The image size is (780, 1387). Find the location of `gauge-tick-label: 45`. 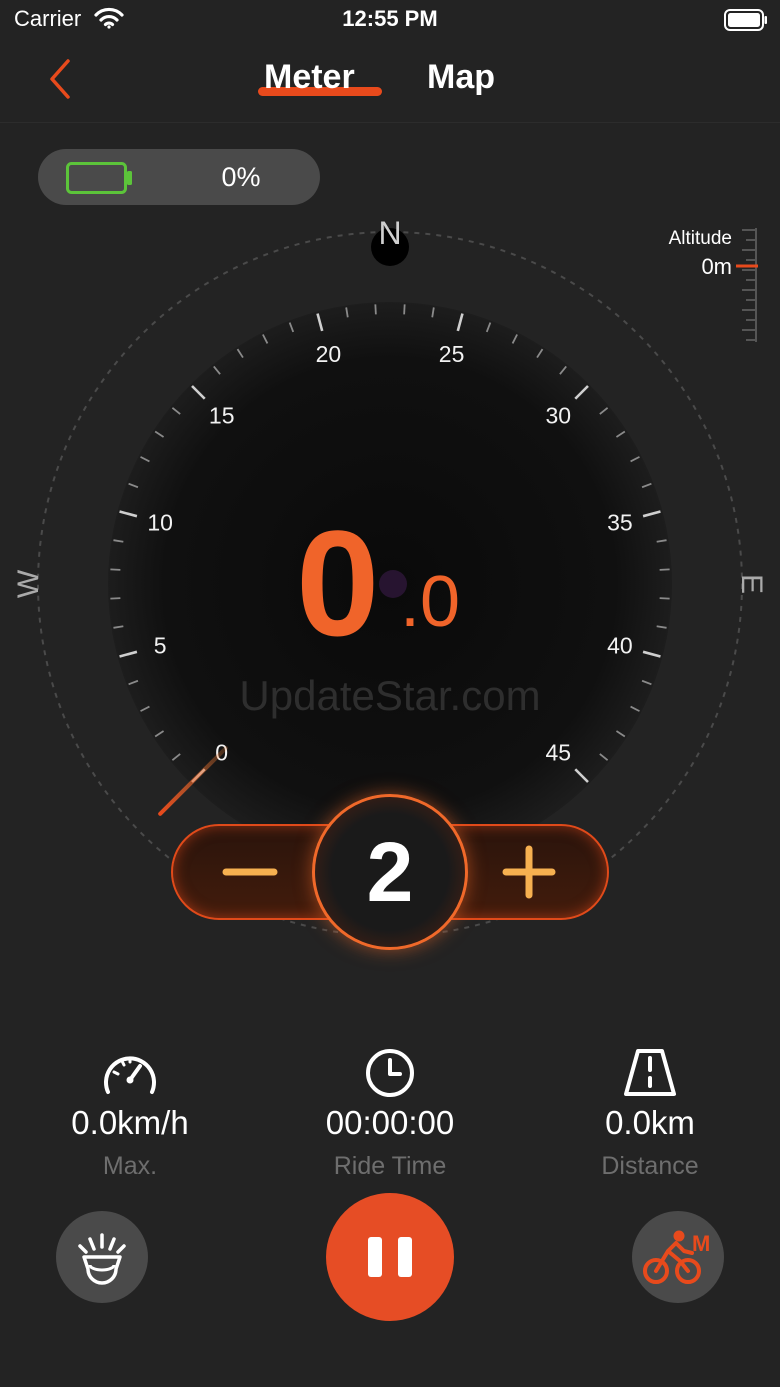

gauge-tick-label: 45 is located at coordinates (558, 752).